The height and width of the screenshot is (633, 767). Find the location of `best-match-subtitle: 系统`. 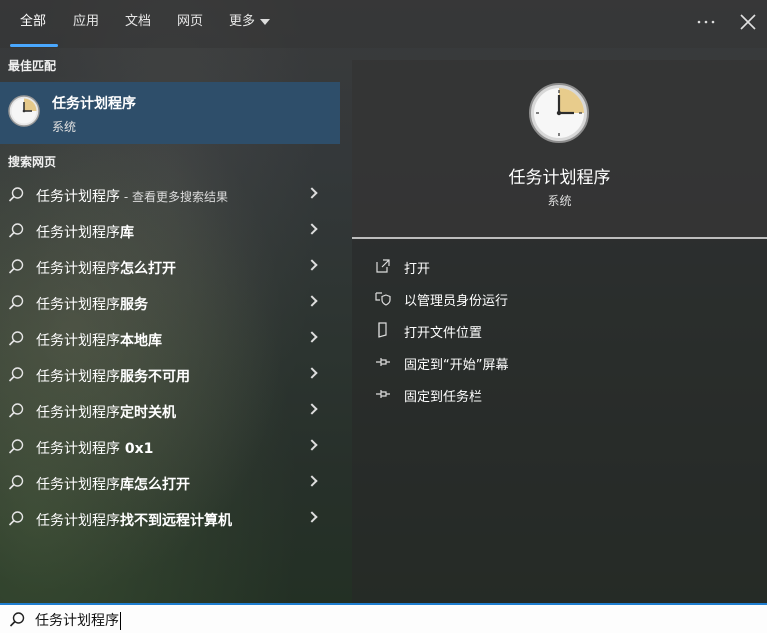

best-match-subtitle: 系统 is located at coordinates (64, 127).